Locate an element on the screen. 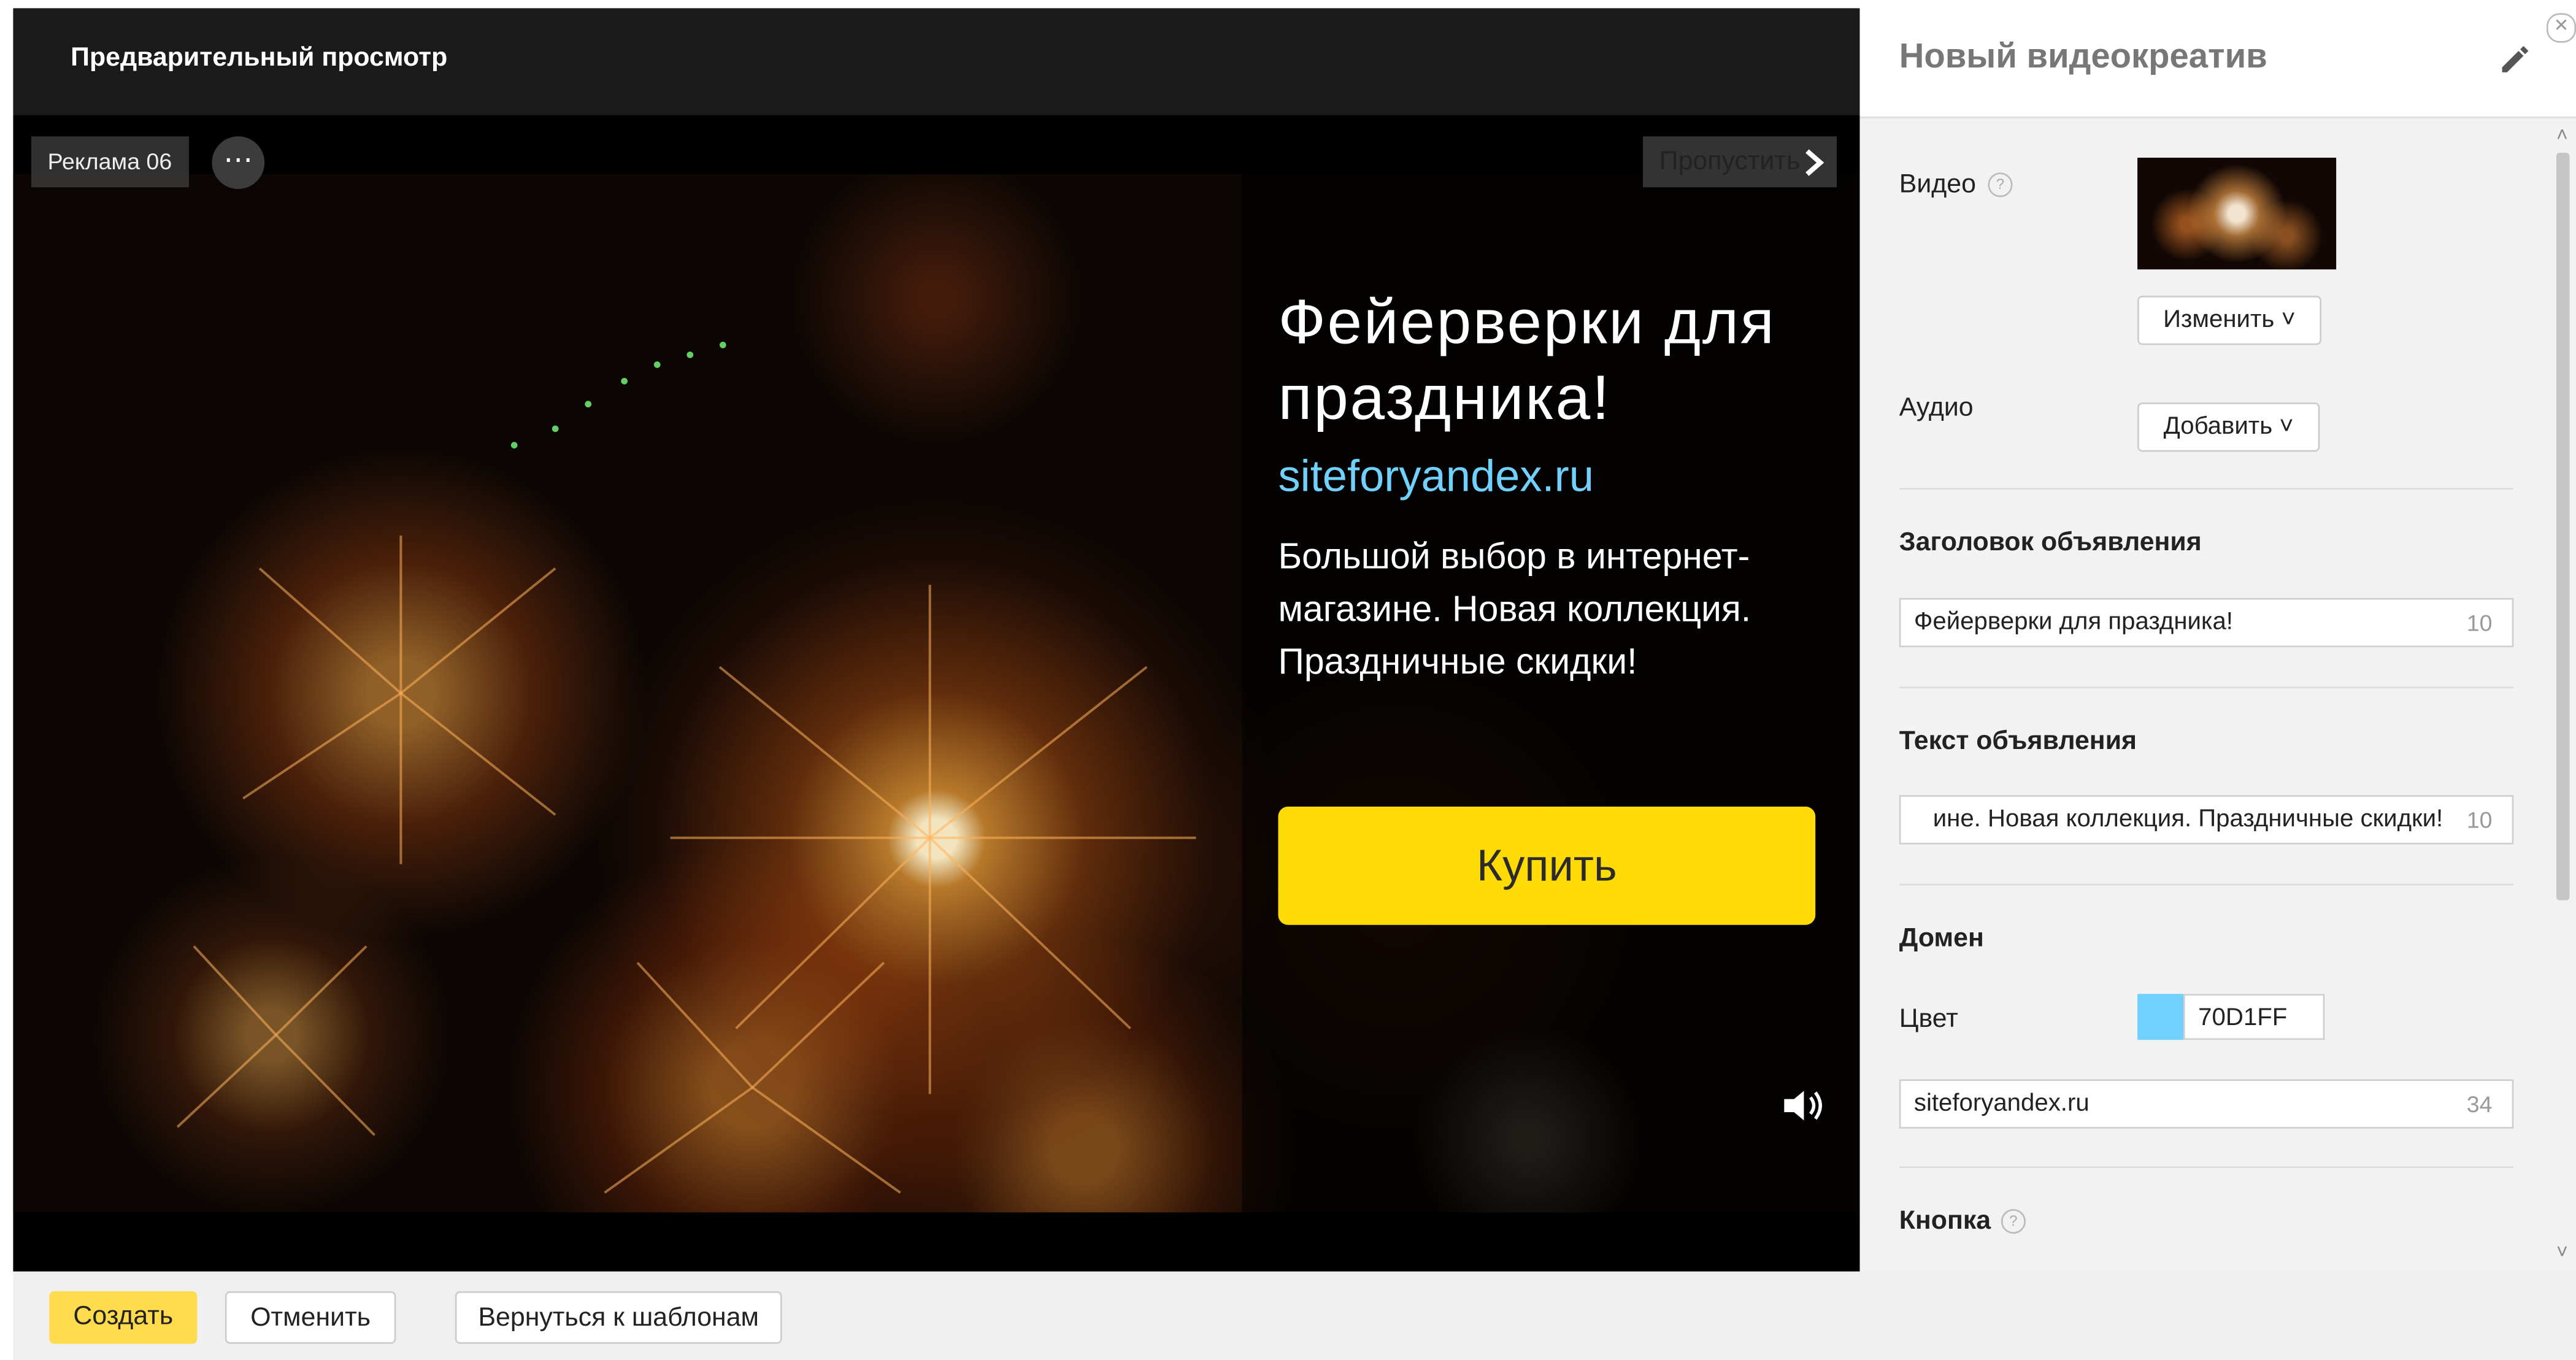  headline-label: Заголовок объявления is located at coordinates (2050, 543).